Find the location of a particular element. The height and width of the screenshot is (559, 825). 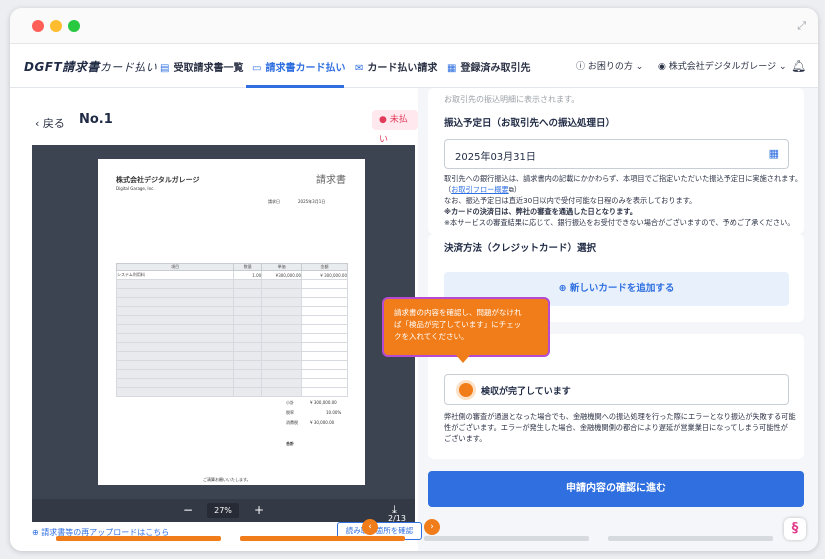

nav-card-payment-request: ✉ カード払い請求 is located at coordinates (396, 66).